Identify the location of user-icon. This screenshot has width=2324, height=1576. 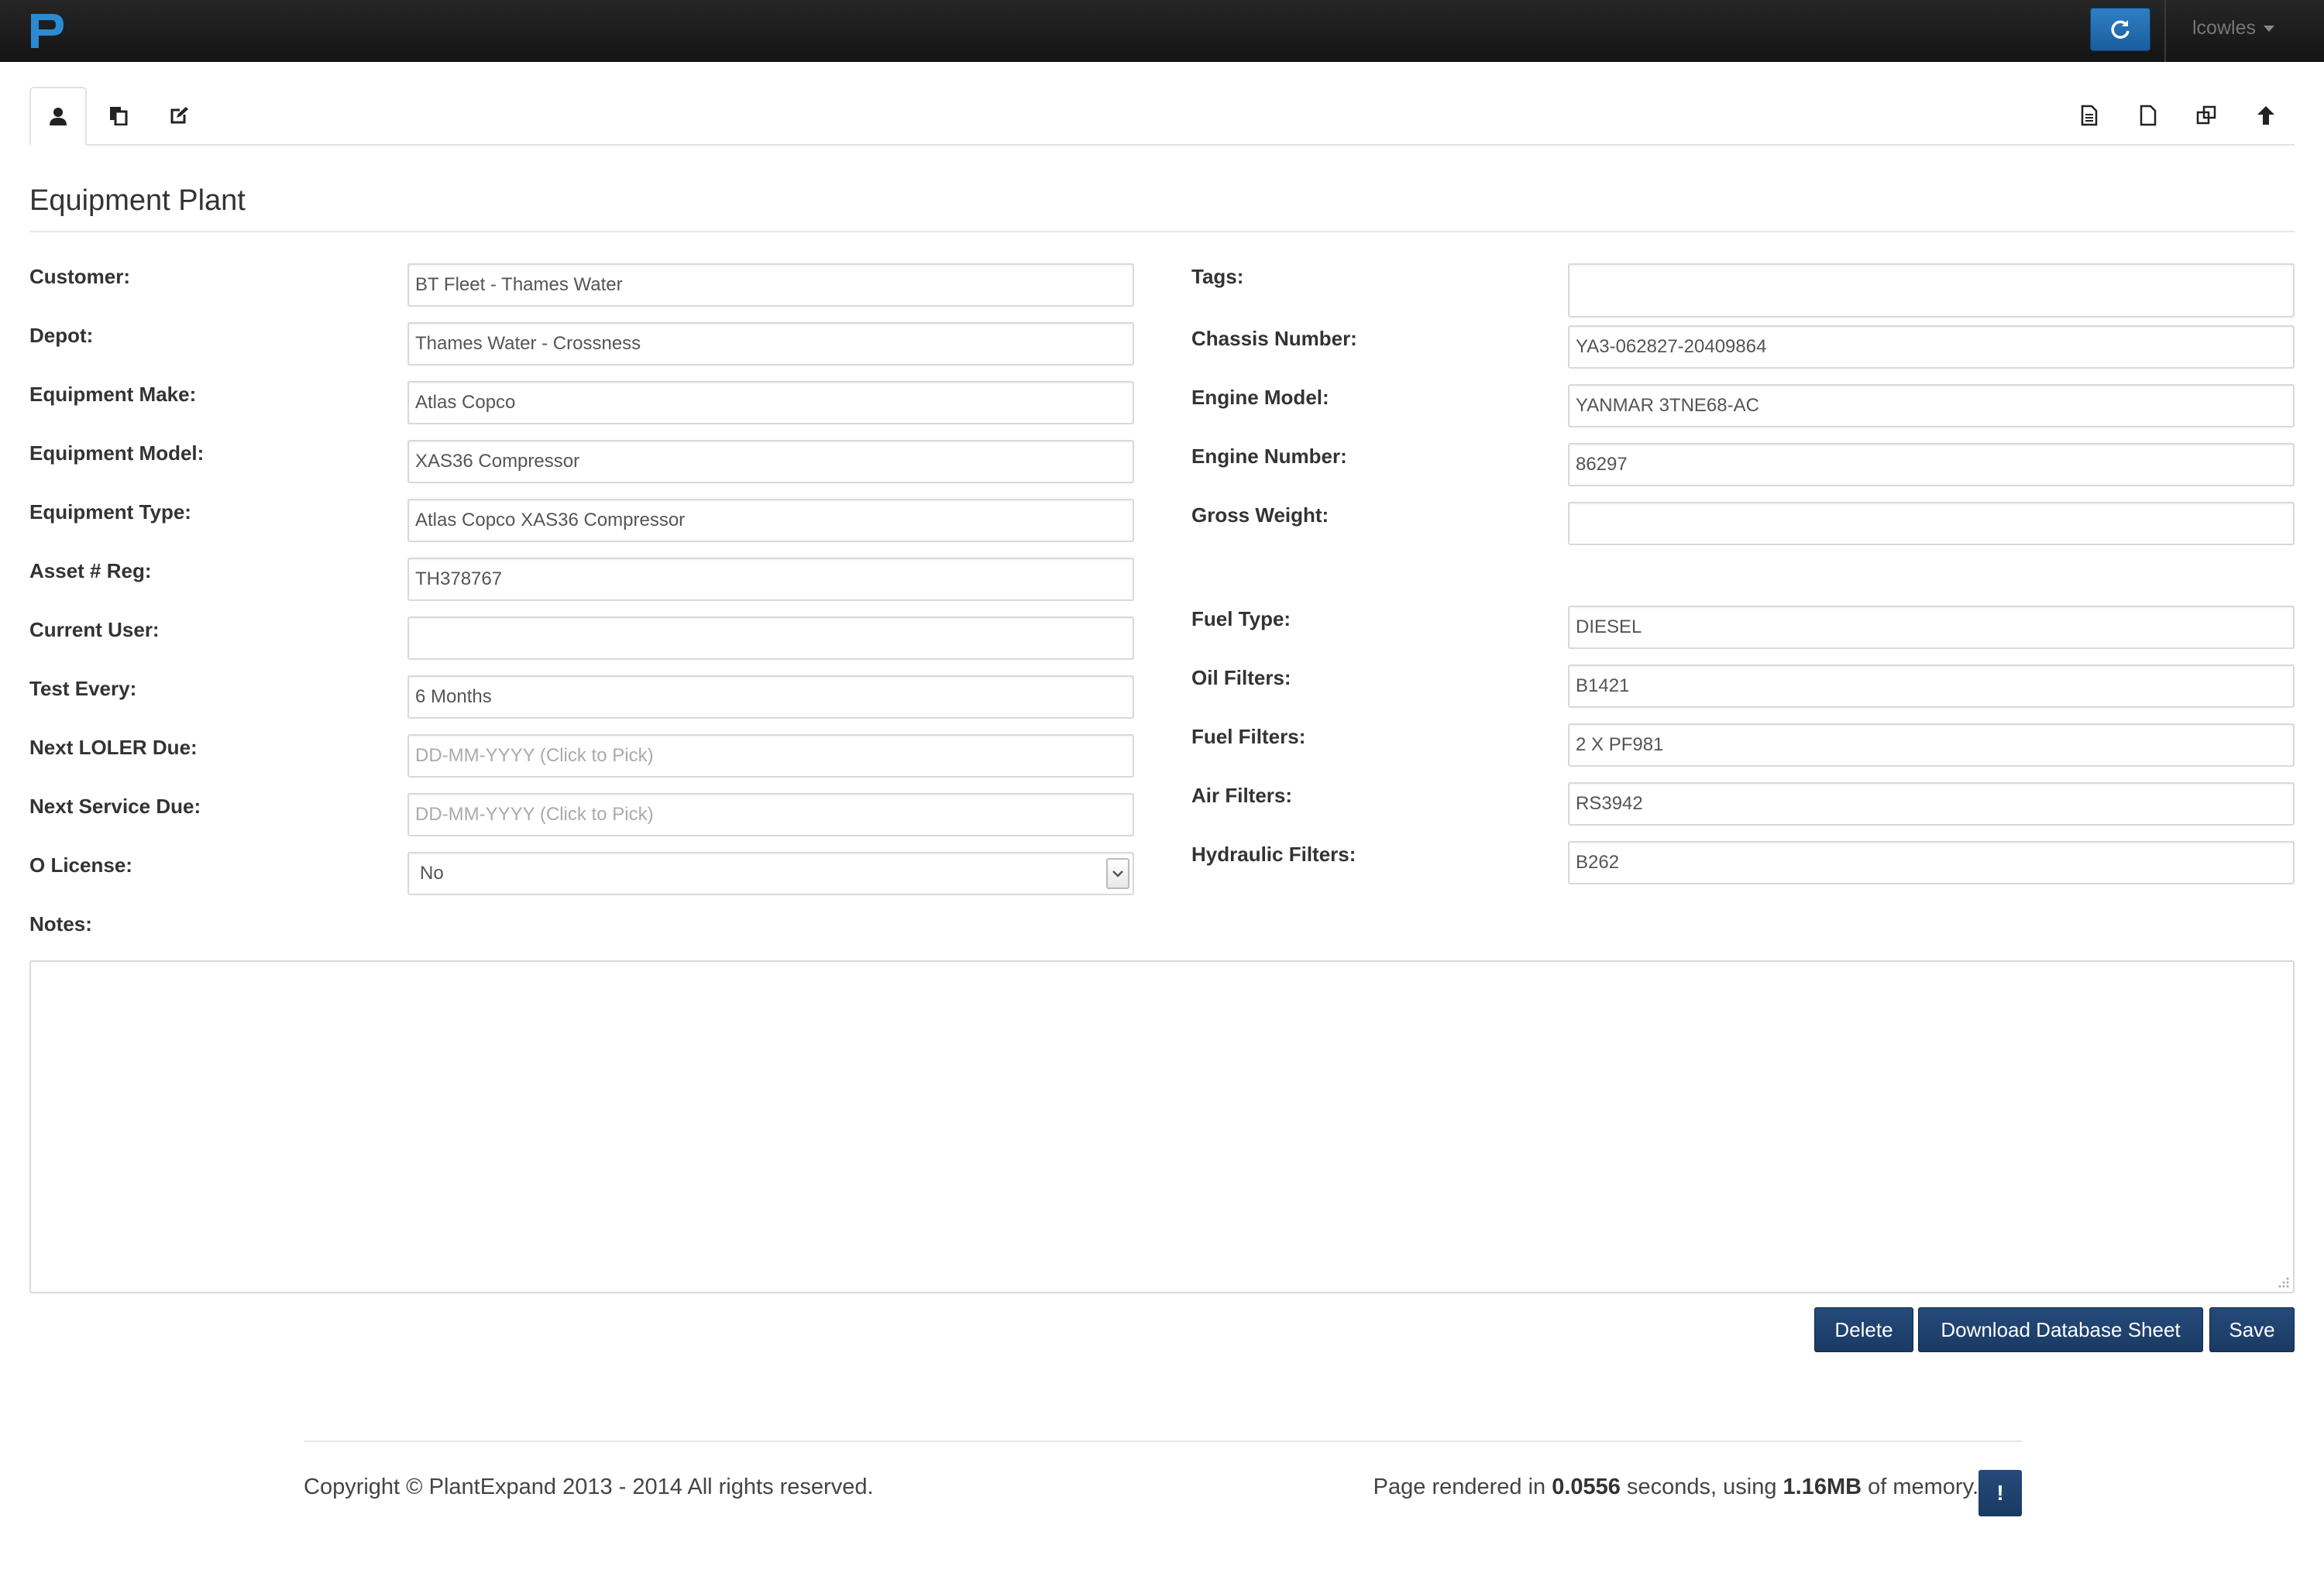
(58, 116).